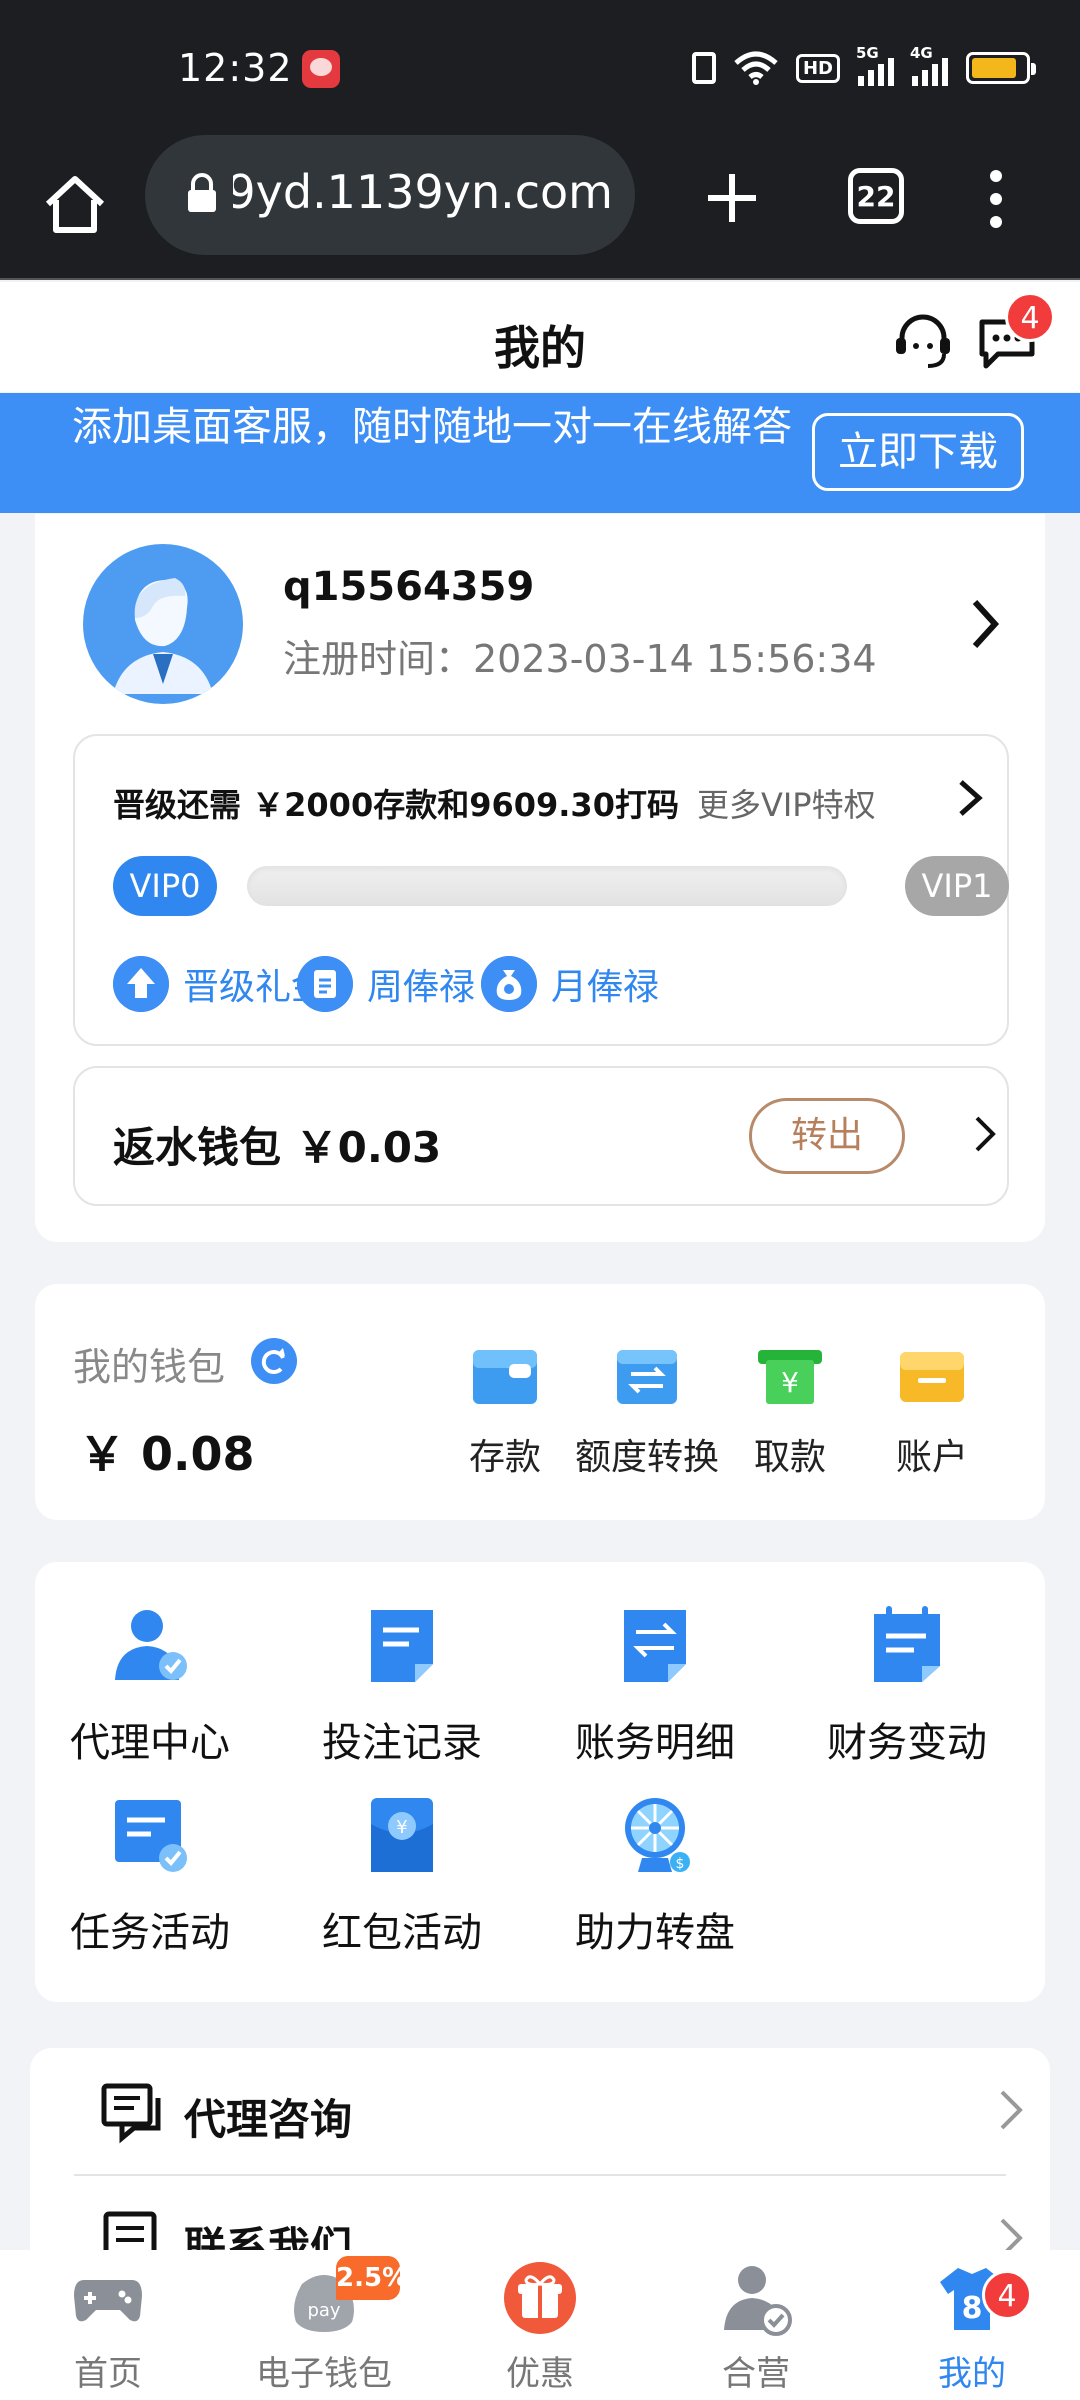 This screenshot has height=2400, width=1080. Describe the element at coordinates (274, 1361) in the screenshot. I see `refresh-icon` at that location.